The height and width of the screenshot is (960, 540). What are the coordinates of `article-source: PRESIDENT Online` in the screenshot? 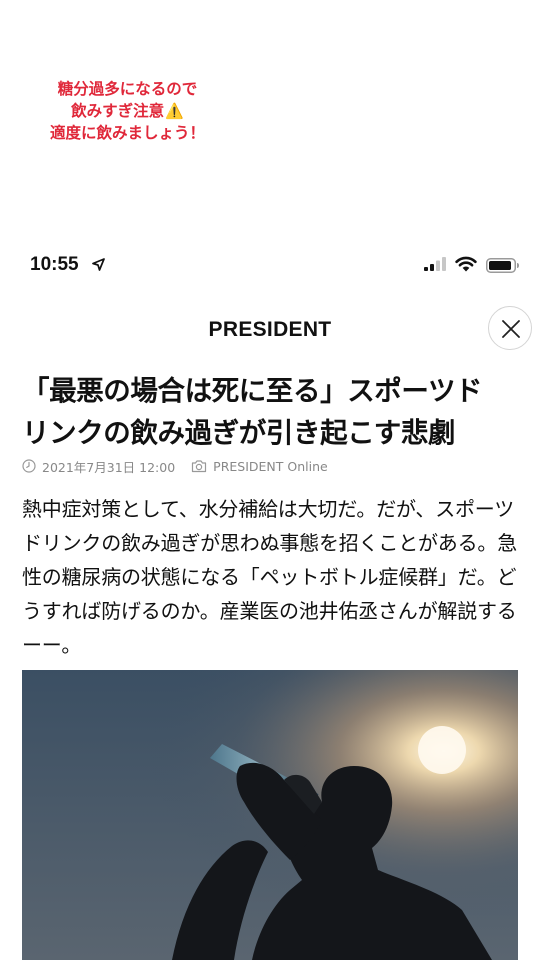 It's located at (270, 466).